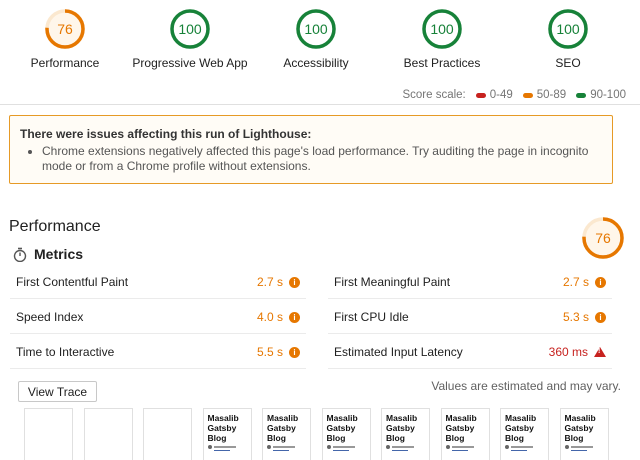  I want to click on metric-label: First Meaningful Paint, so click(392, 282).